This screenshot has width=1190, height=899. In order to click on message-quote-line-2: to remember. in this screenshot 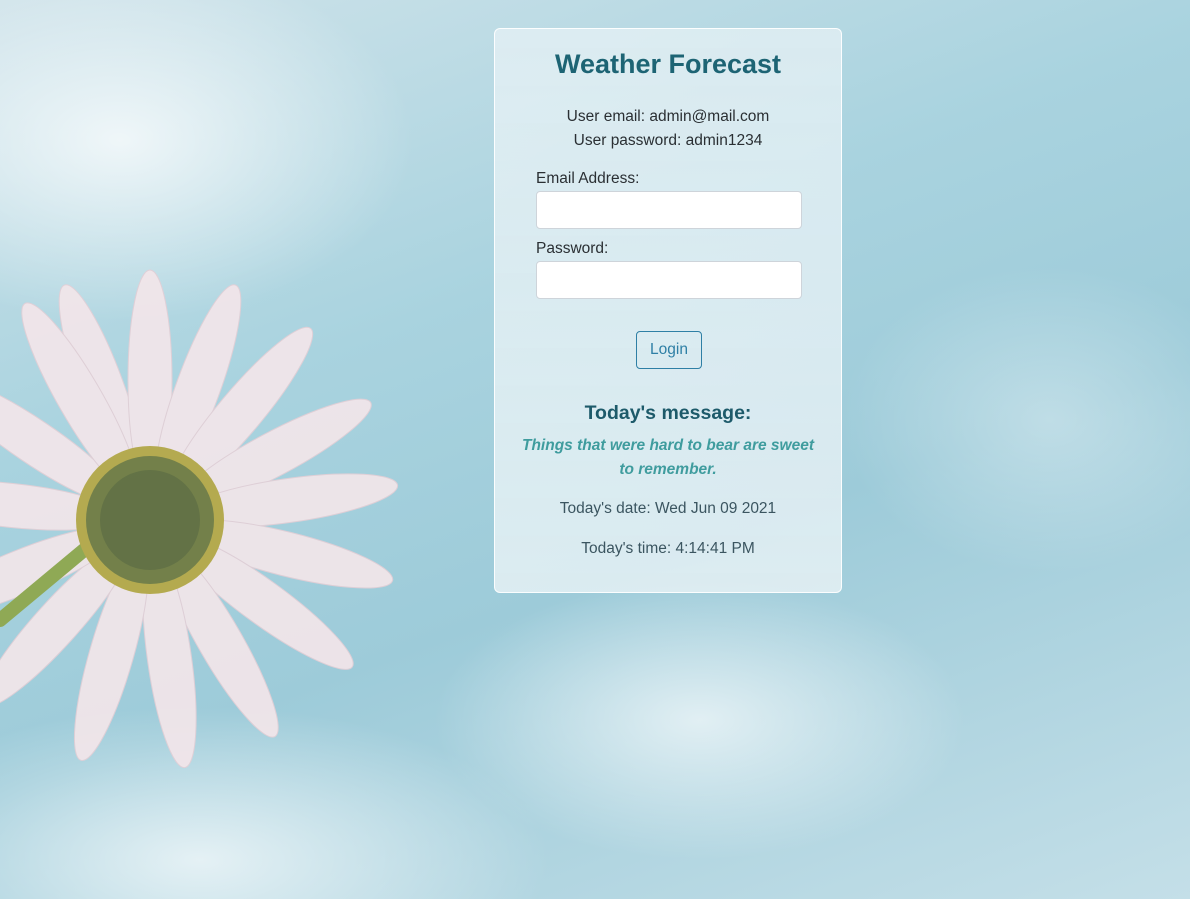, I will do `click(668, 469)`.